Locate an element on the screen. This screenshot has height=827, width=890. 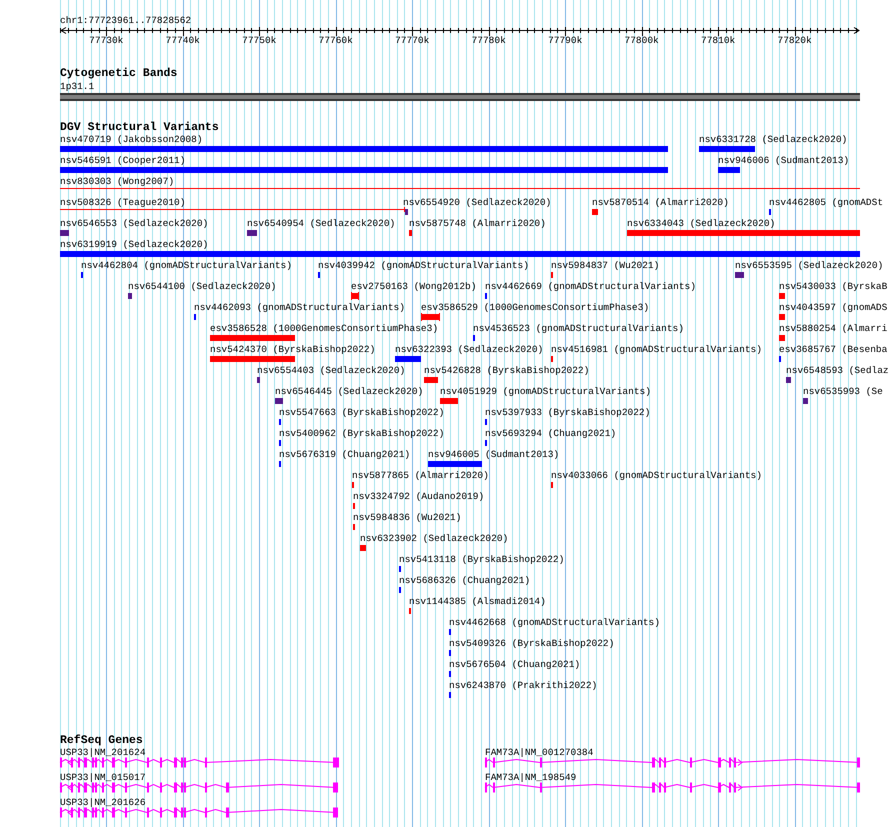
variant-label: nsv546591 (Cooper2011) is located at coordinates (123, 160).